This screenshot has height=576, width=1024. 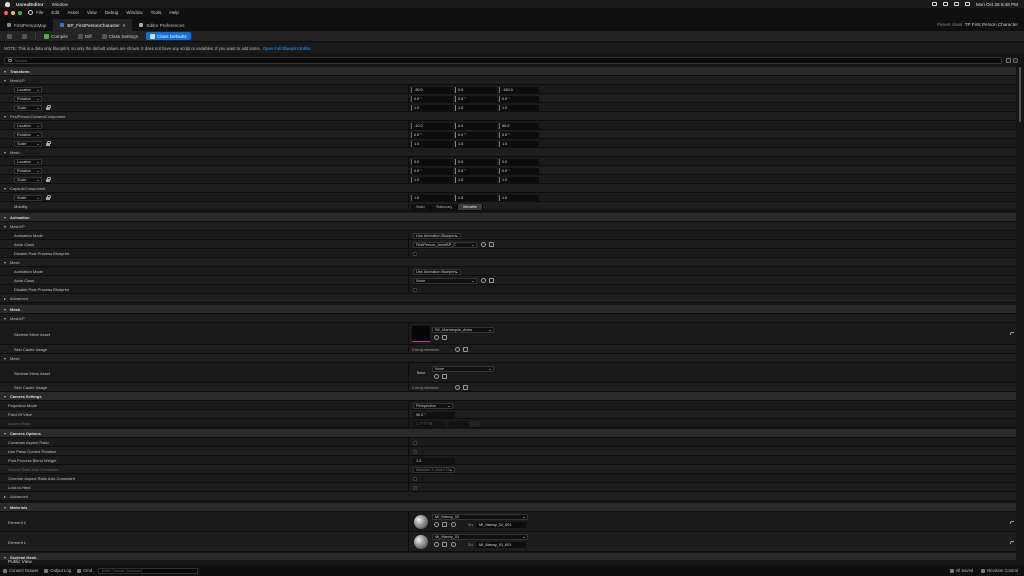 I want to click on parent-class-link: TP First Person Character, so click(x=991, y=24).